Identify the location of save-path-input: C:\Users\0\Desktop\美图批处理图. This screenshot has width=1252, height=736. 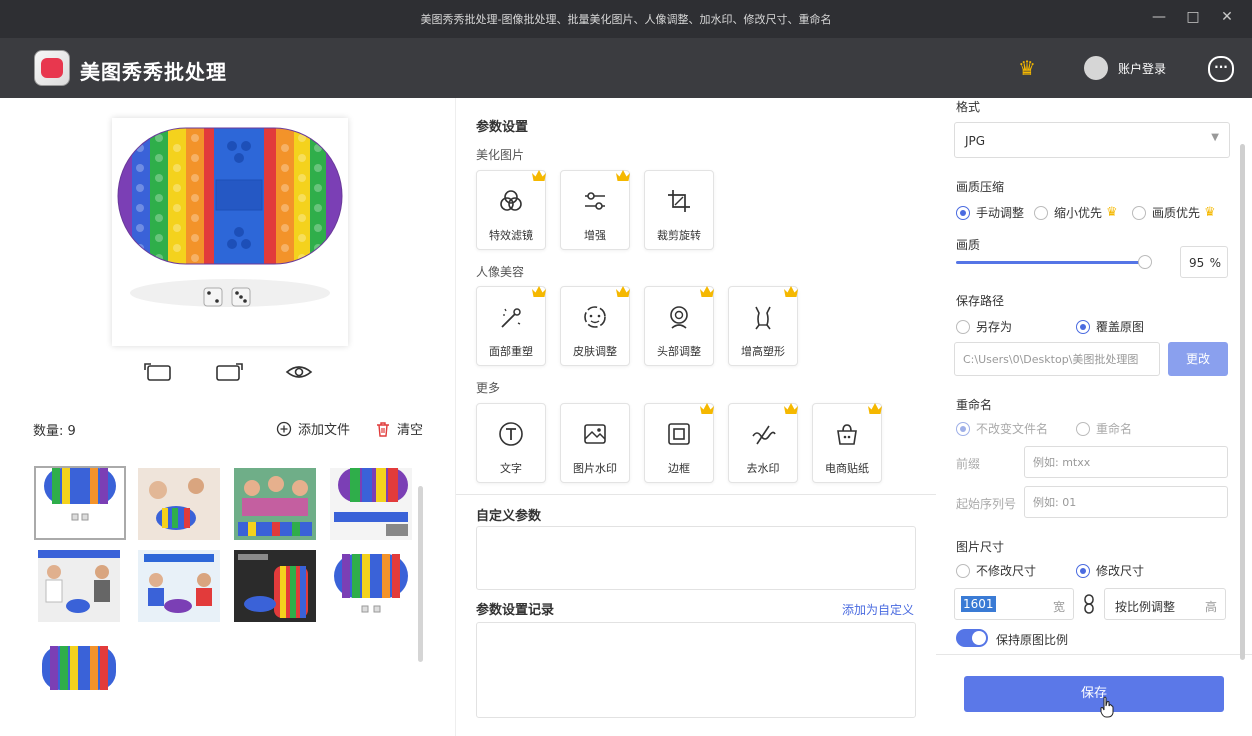
(1057, 359).